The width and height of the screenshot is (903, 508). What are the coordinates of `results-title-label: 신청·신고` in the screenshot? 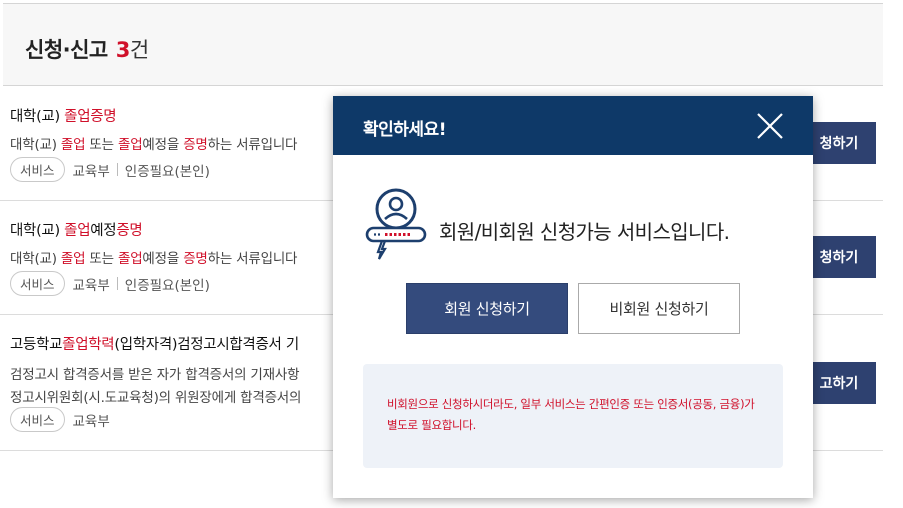 It's located at (66, 50).